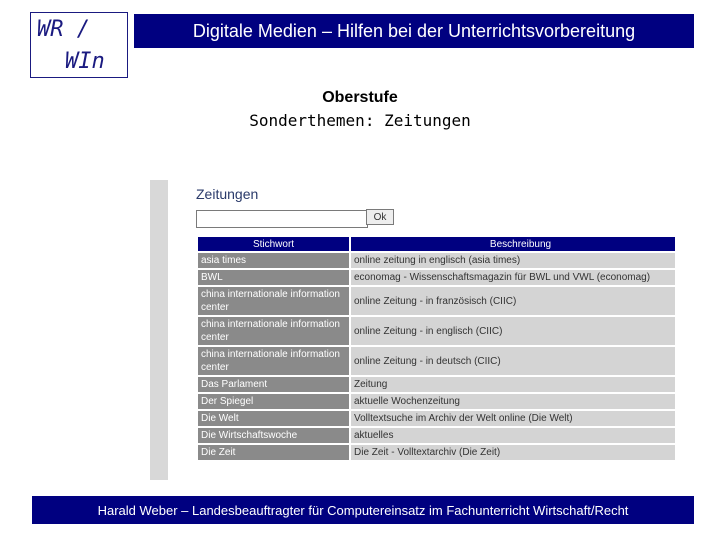 Image resolution: width=720 pixels, height=540 pixels. Describe the element at coordinates (282, 219) in the screenshot. I see `search-input` at that location.